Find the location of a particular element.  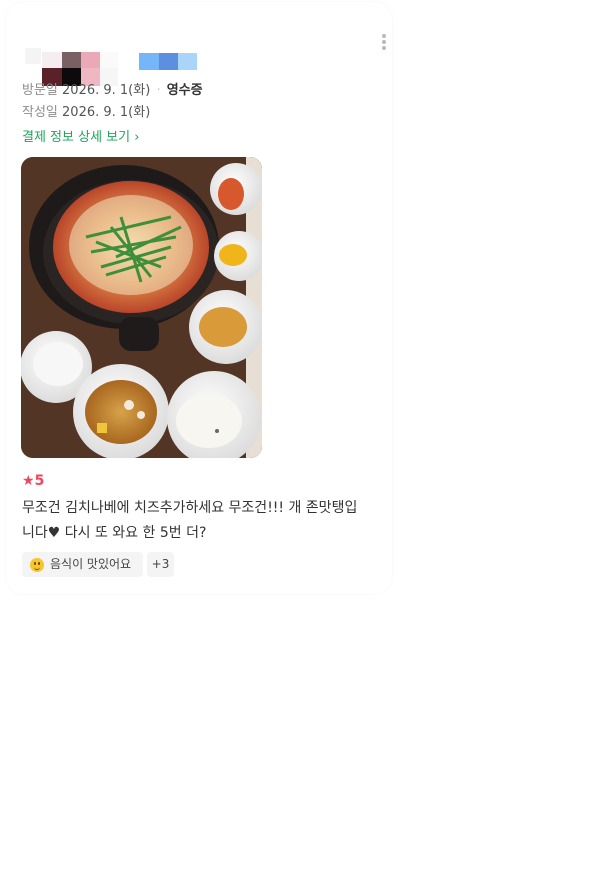

written-label: 작성일 is located at coordinates (40, 112).